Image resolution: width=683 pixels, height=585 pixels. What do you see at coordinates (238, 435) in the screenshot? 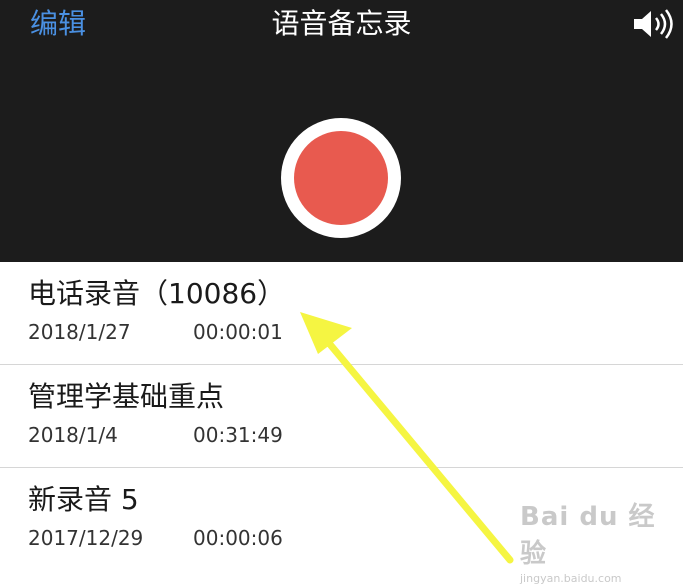
I see `recording-duration: 00:31:49` at bounding box center [238, 435].